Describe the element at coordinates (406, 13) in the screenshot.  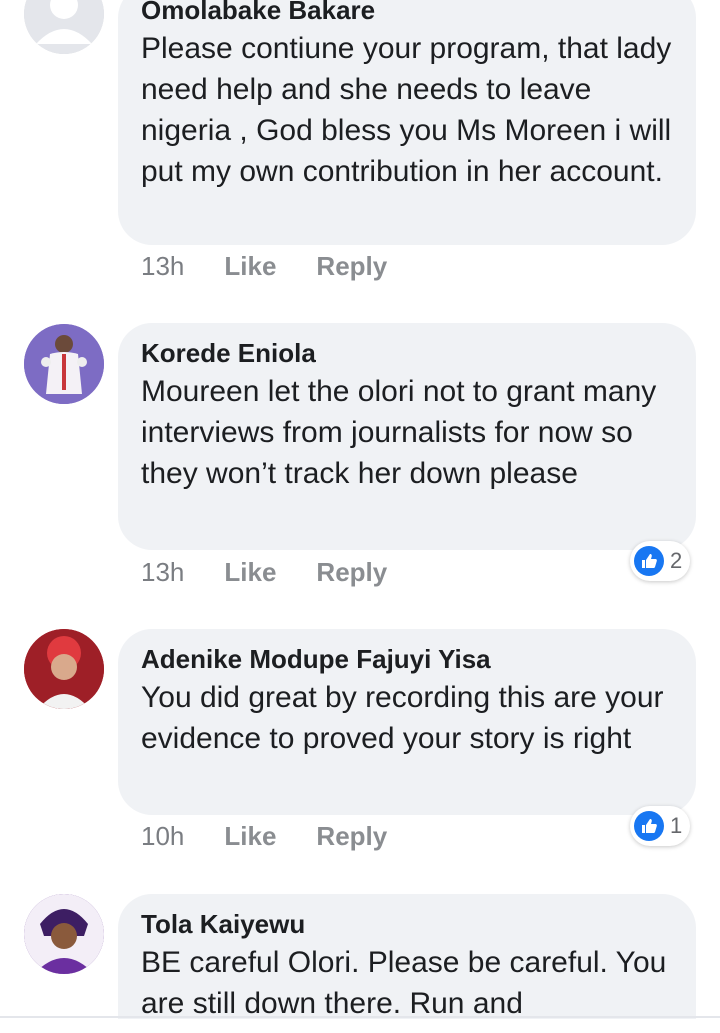
I see `comment-author: Omolabake Bakare` at that location.